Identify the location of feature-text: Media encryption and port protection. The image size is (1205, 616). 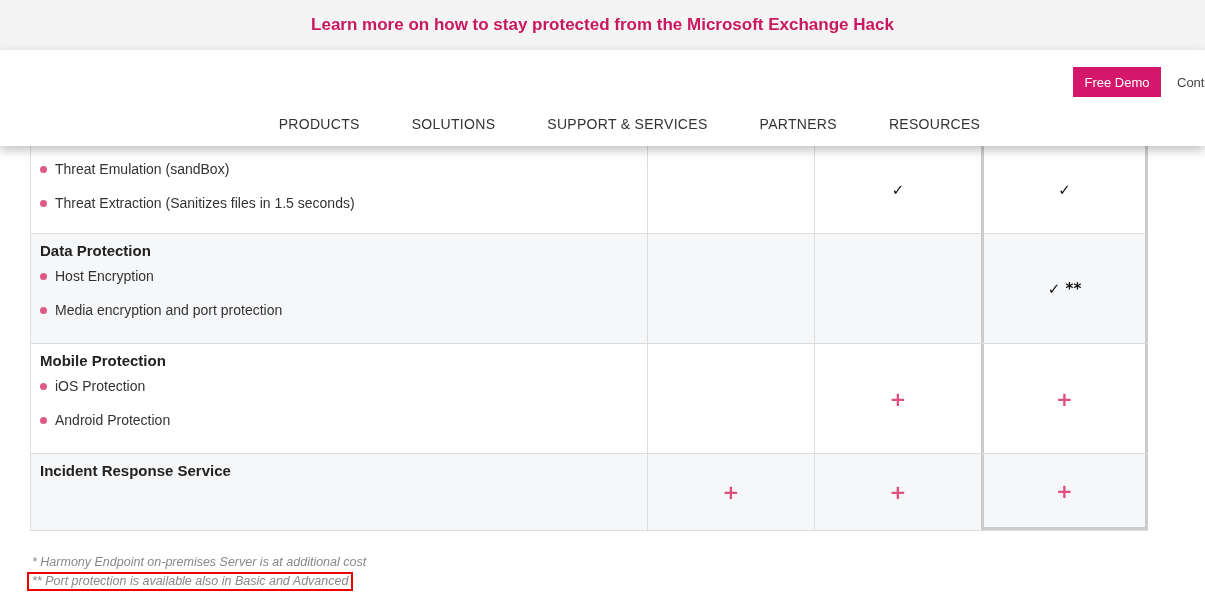
(169, 310).